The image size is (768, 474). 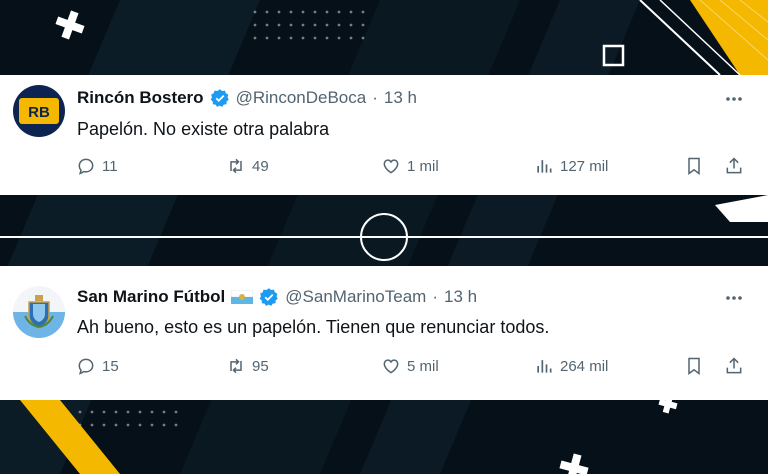 I want to click on like-button: 1 mil, so click(x=410, y=166).